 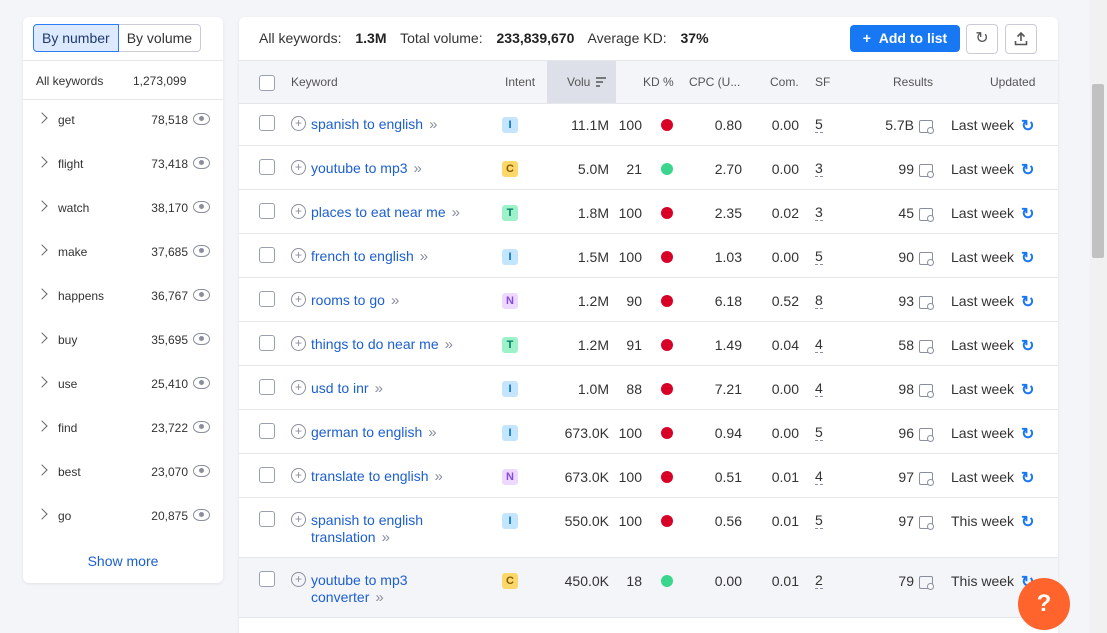 What do you see at coordinates (819, 301) in the screenshot?
I see `serp-features-count: 8` at bounding box center [819, 301].